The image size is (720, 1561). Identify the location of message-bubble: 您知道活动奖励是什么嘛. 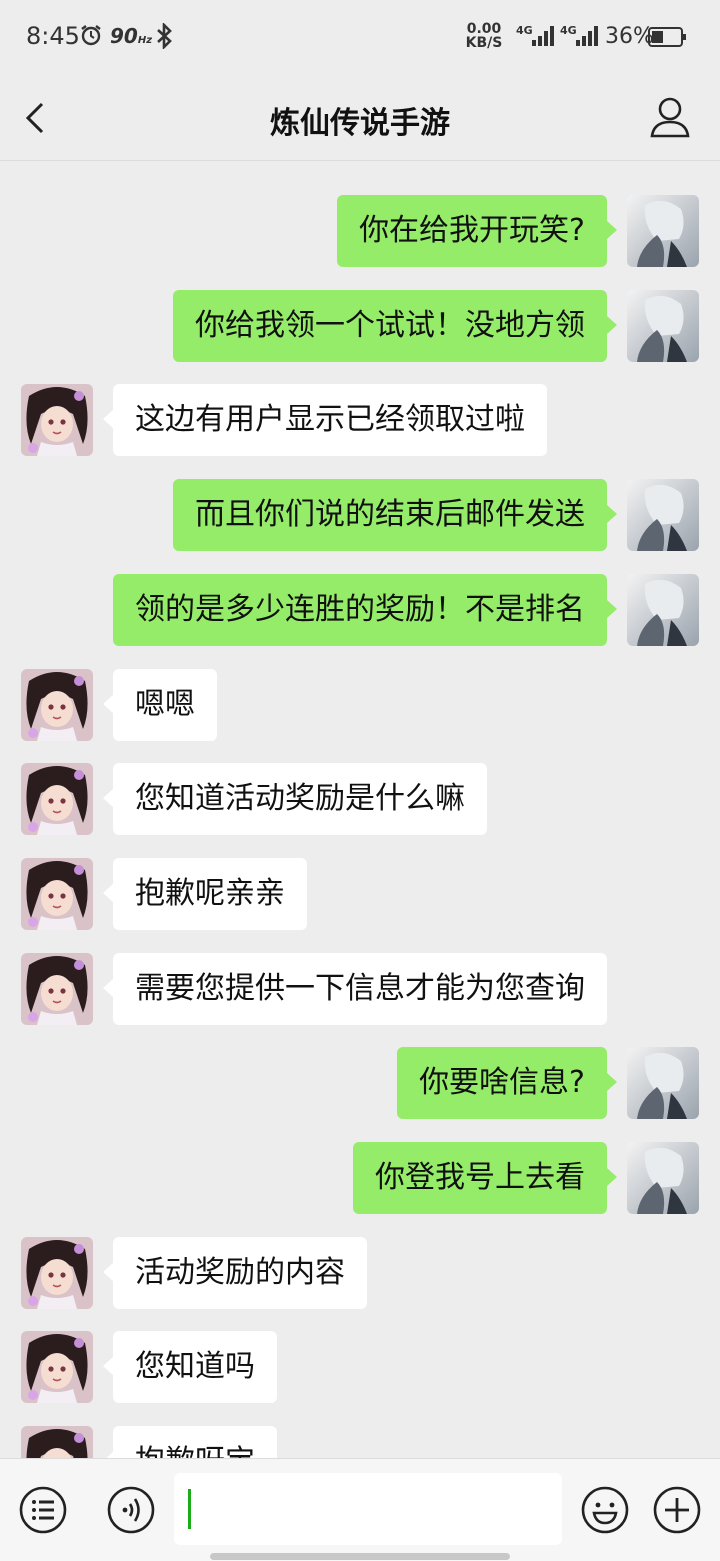
(295, 799).